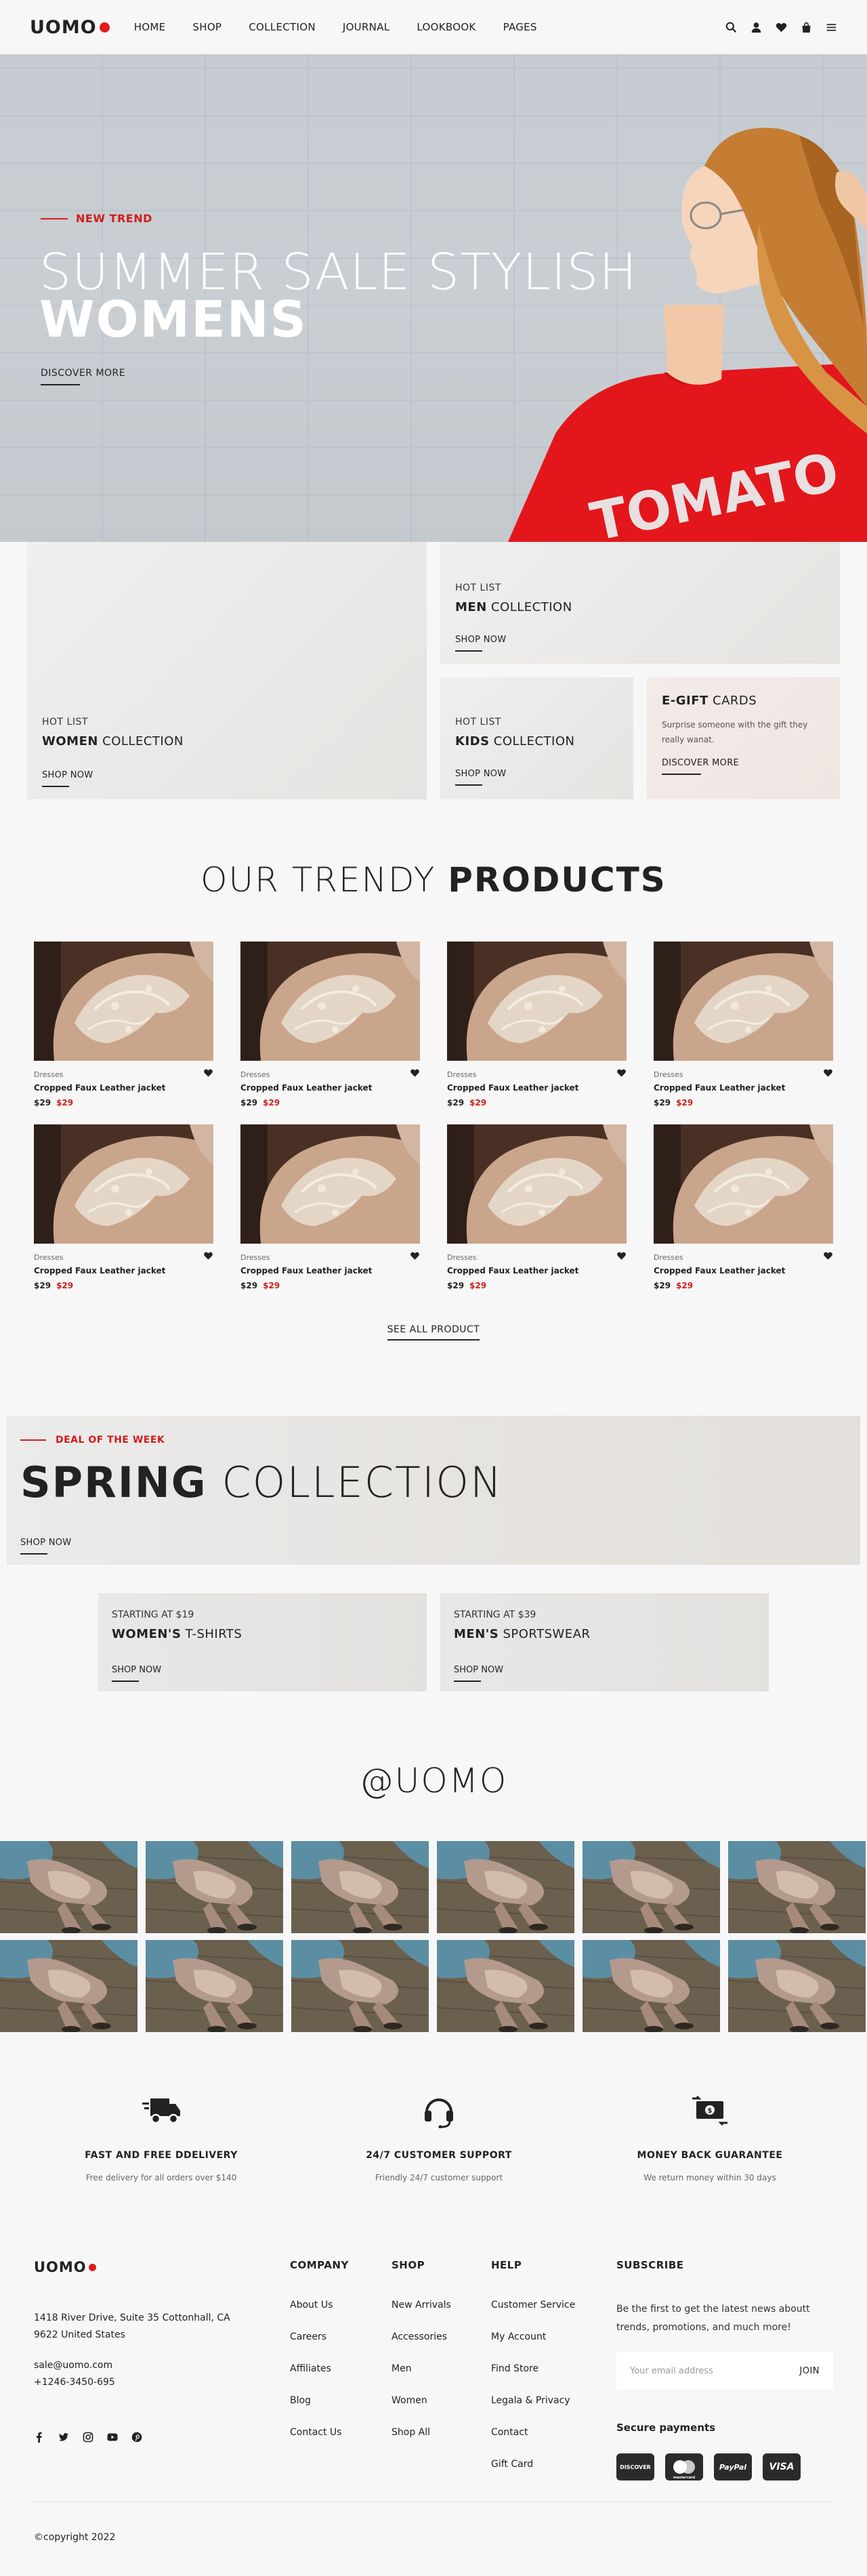  I want to click on user-icon, so click(756, 28).